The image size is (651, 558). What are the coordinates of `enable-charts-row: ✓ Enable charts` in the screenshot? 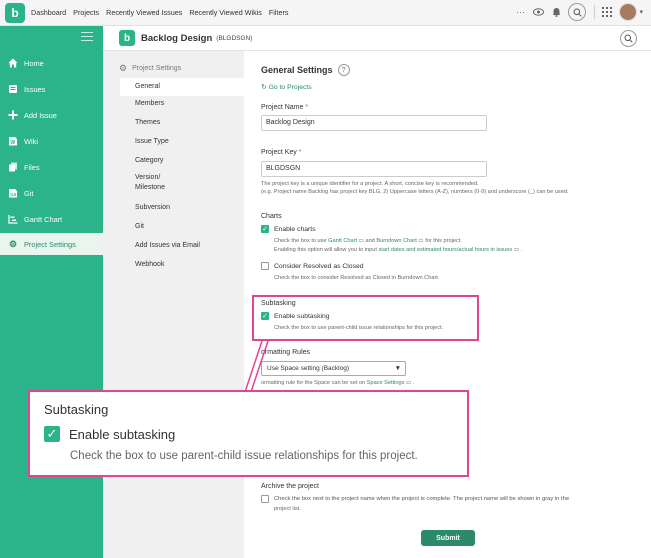 It's located at (288, 229).